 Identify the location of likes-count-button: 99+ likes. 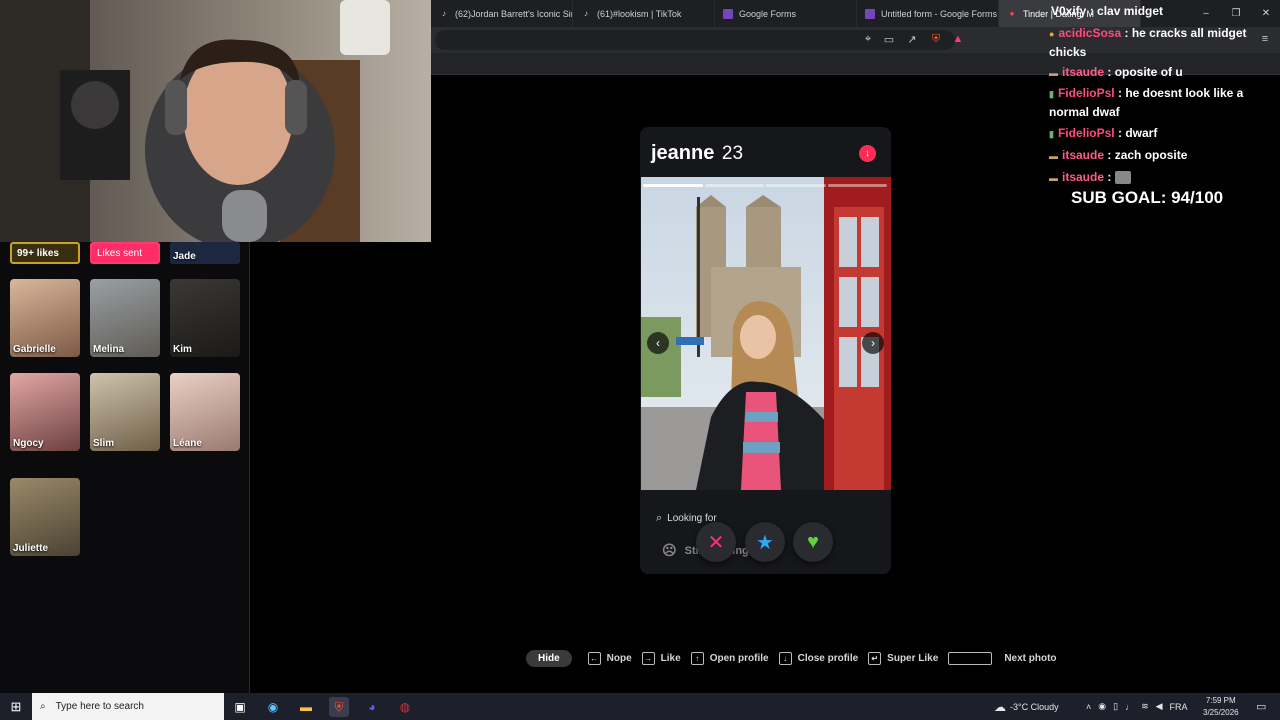
(45, 253).